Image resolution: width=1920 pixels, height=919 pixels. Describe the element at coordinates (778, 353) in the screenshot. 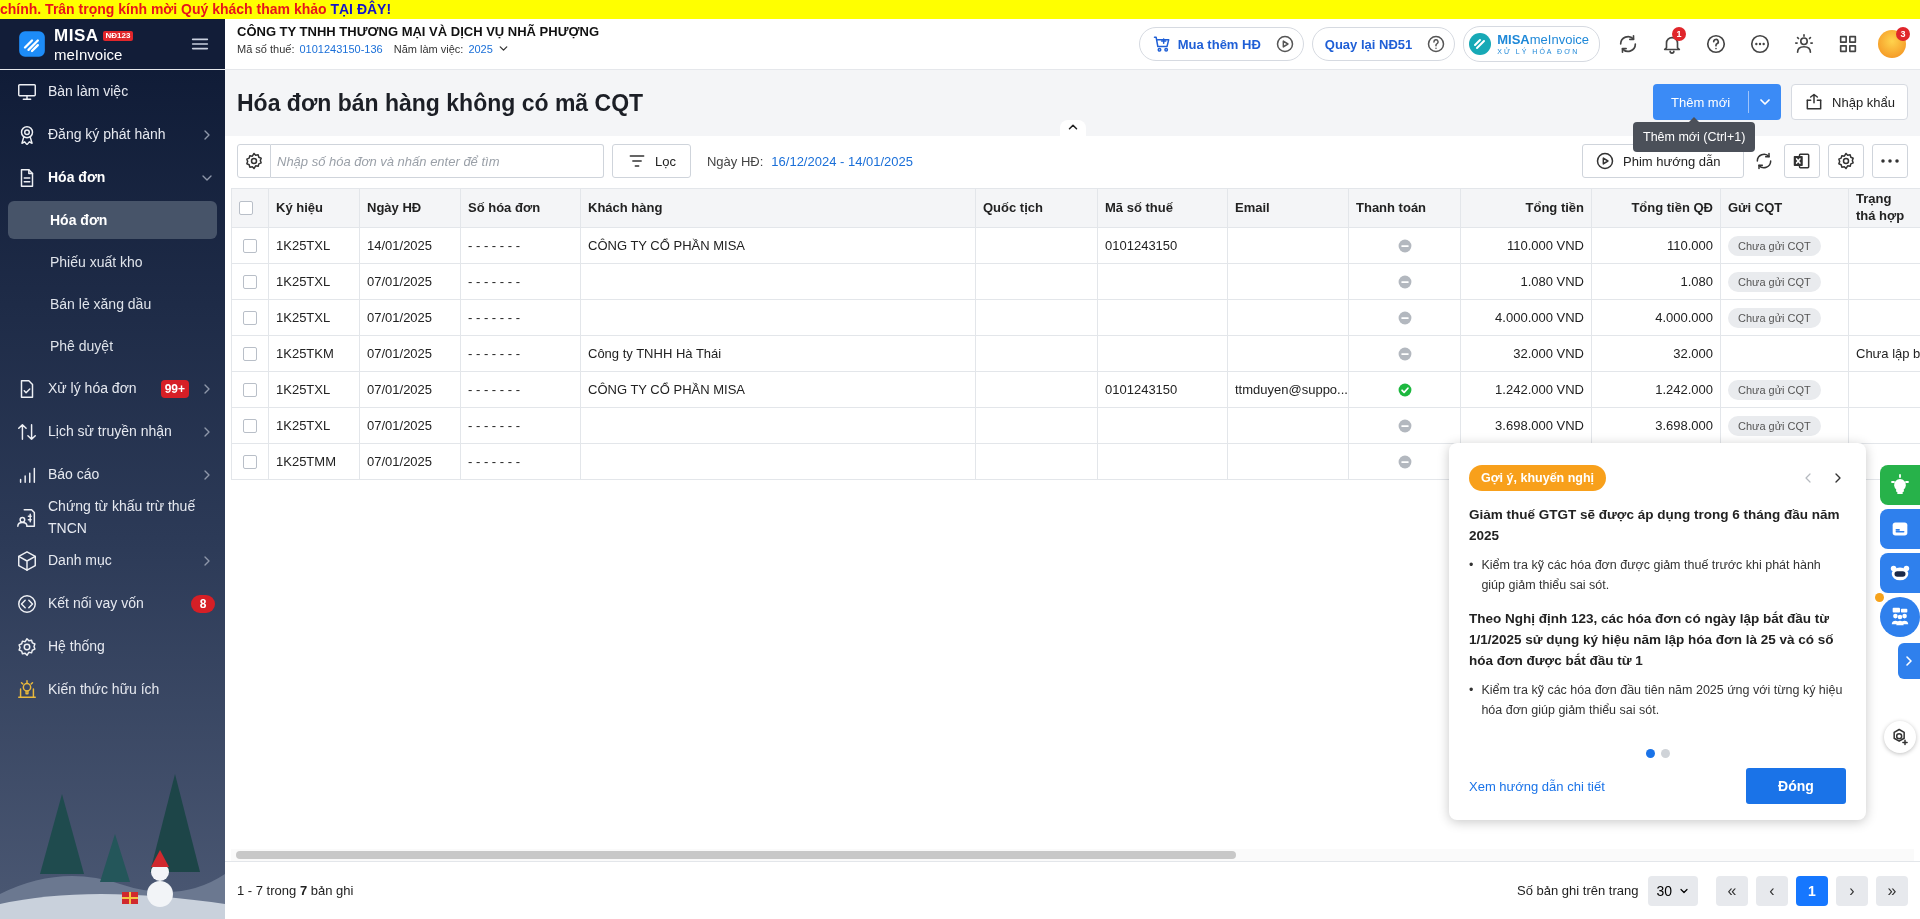

I see `table-cell: Công ty TNHH Hà Thái` at that location.